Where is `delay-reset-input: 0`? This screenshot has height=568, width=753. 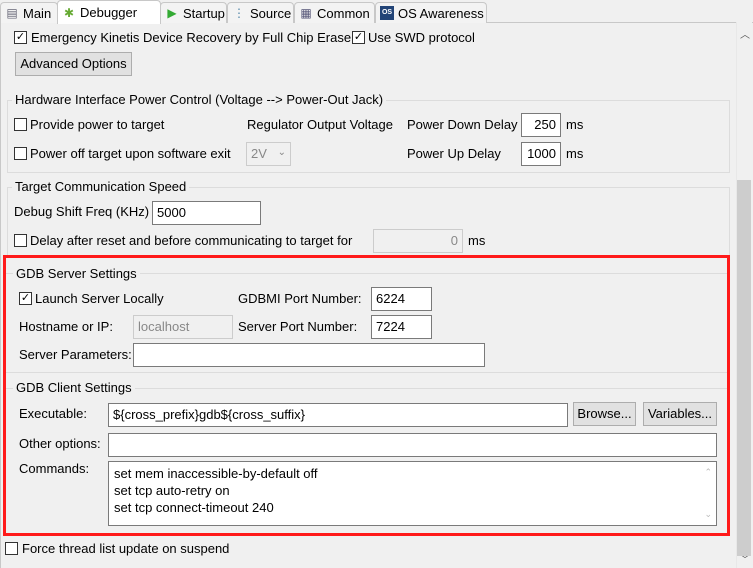 delay-reset-input: 0 is located at coordinates (418, 241).